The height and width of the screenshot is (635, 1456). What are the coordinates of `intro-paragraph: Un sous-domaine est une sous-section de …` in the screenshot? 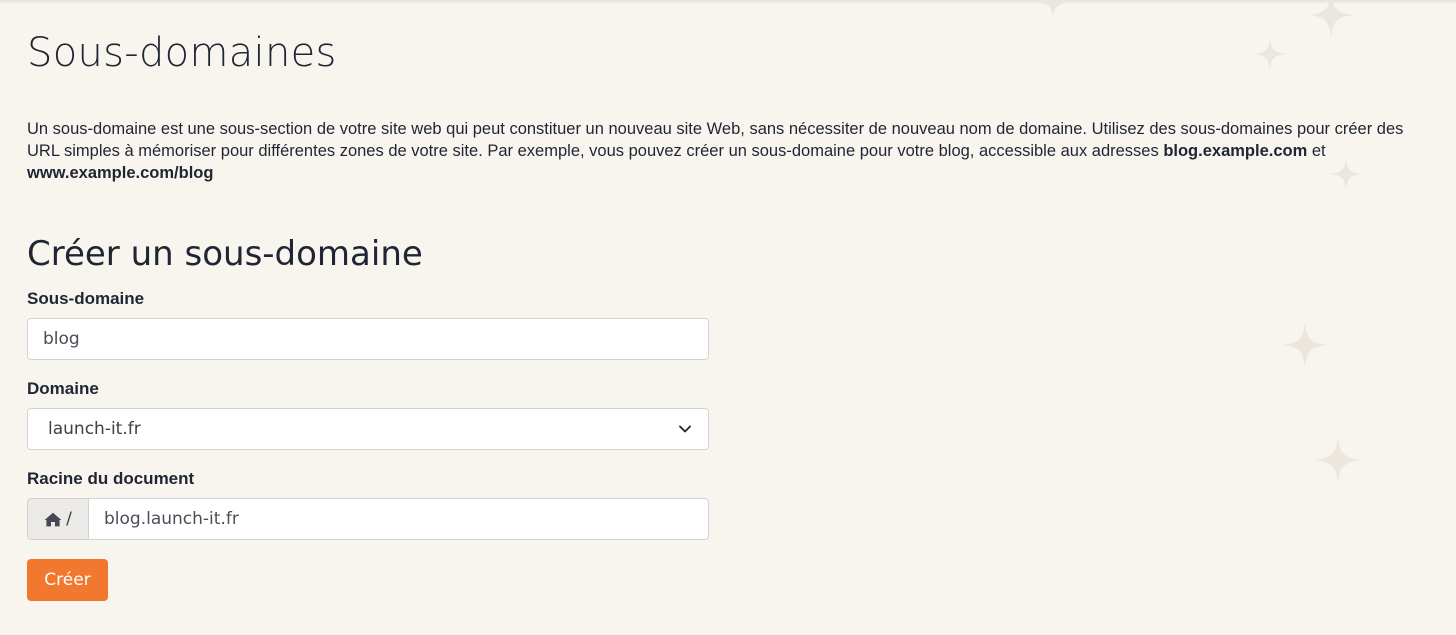 It's located at (727, 151).